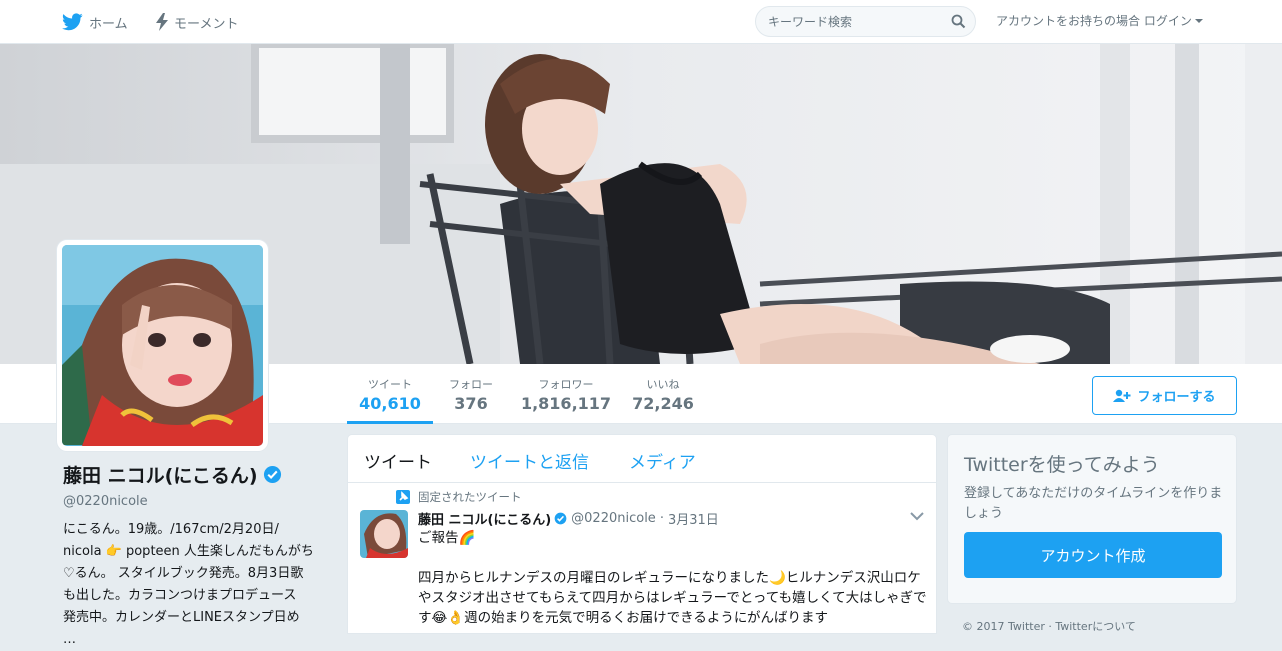 The width and height of the screenshot is (1282, 651). I want to click on avatar-image, so click(162, 345).